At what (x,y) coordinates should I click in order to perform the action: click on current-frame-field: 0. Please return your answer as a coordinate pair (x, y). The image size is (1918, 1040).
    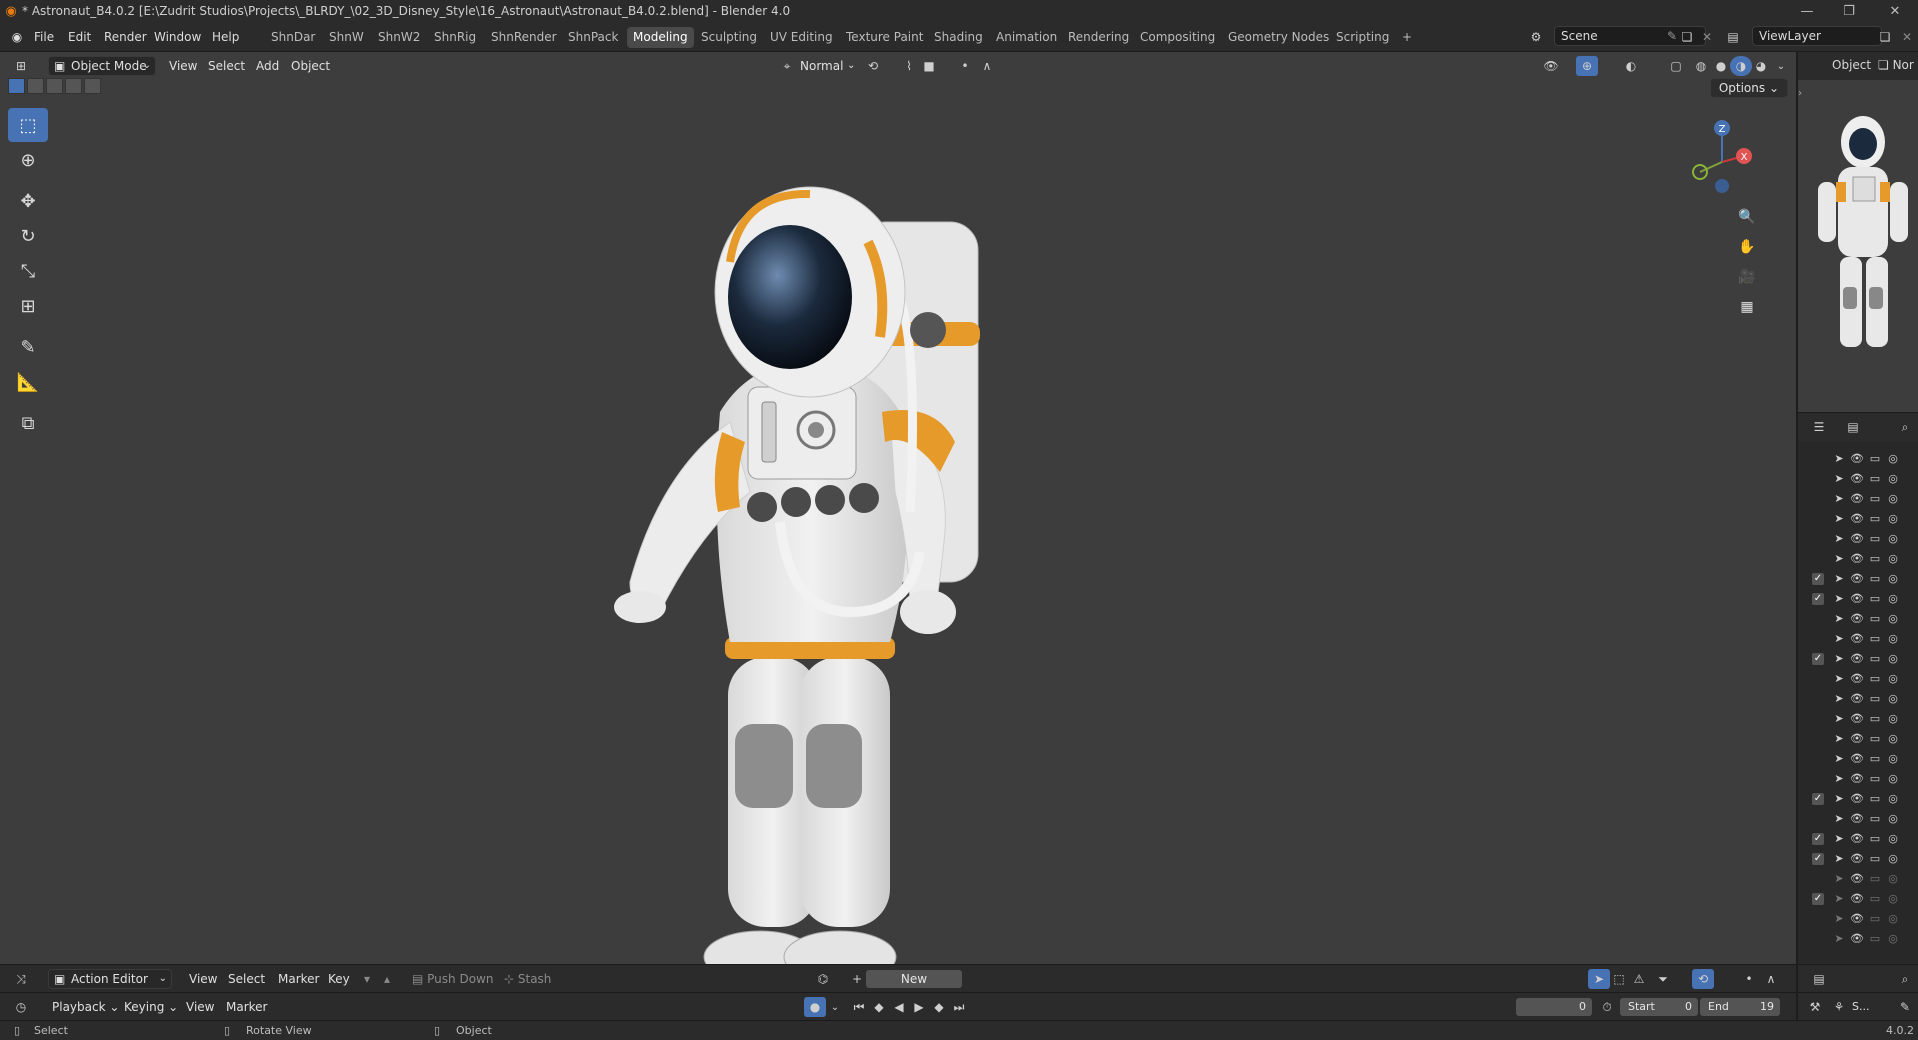
    Looking at the image, I should click on (1554, 1007).